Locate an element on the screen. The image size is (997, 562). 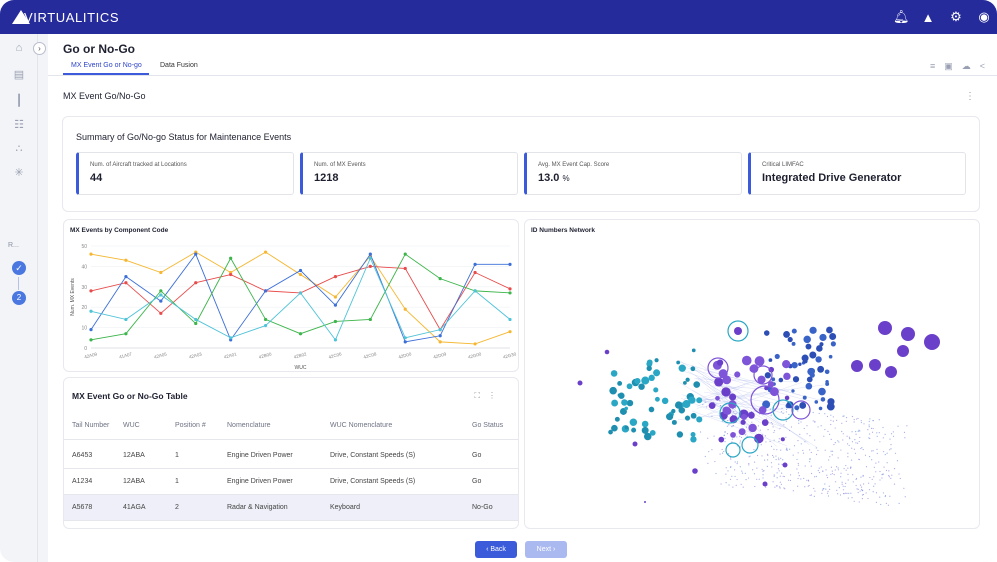
settings-icon: ⚙ is located at coordinates (956, 17).